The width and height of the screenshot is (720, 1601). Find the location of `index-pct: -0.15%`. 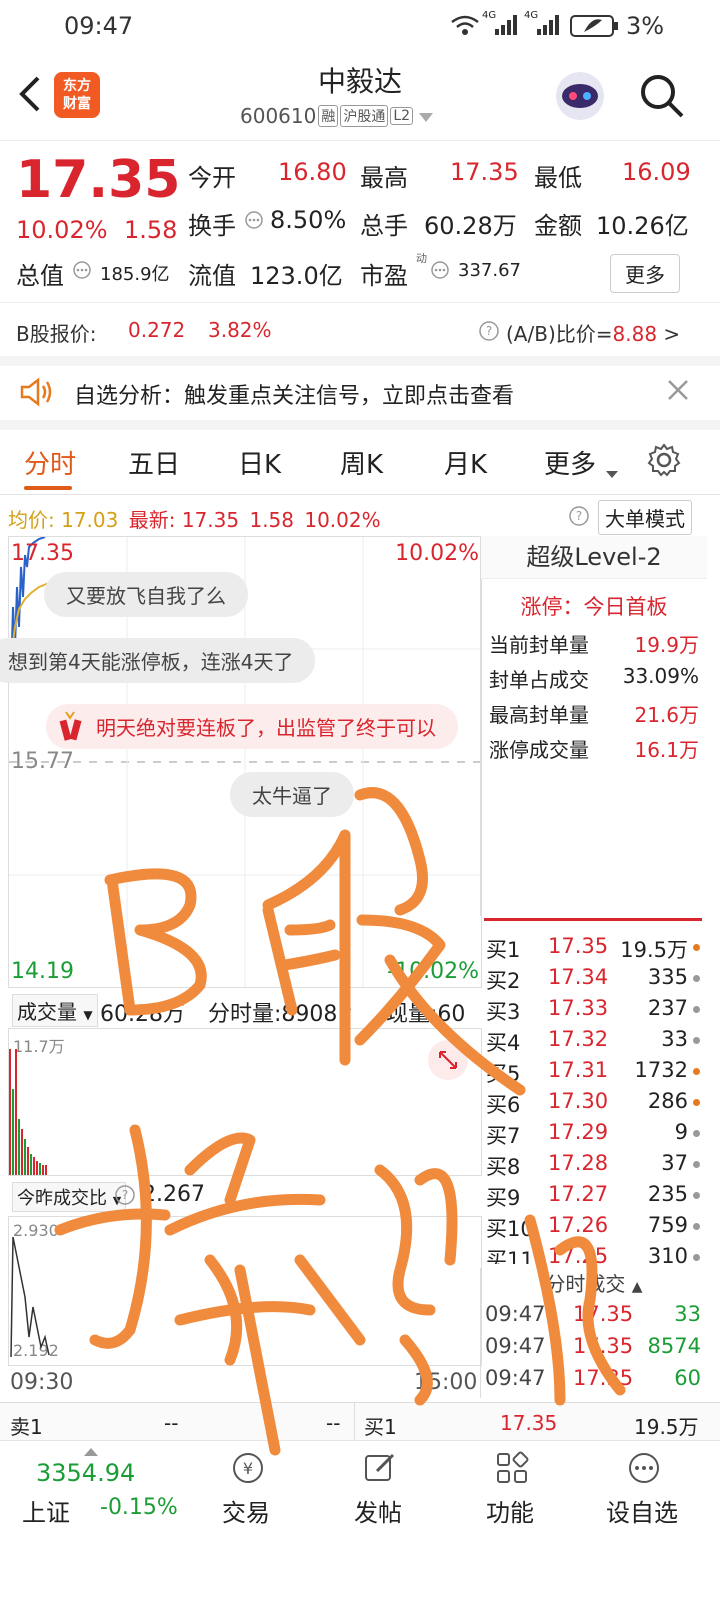

index-pct: -0.15% is located at coordinates (139, 1507).